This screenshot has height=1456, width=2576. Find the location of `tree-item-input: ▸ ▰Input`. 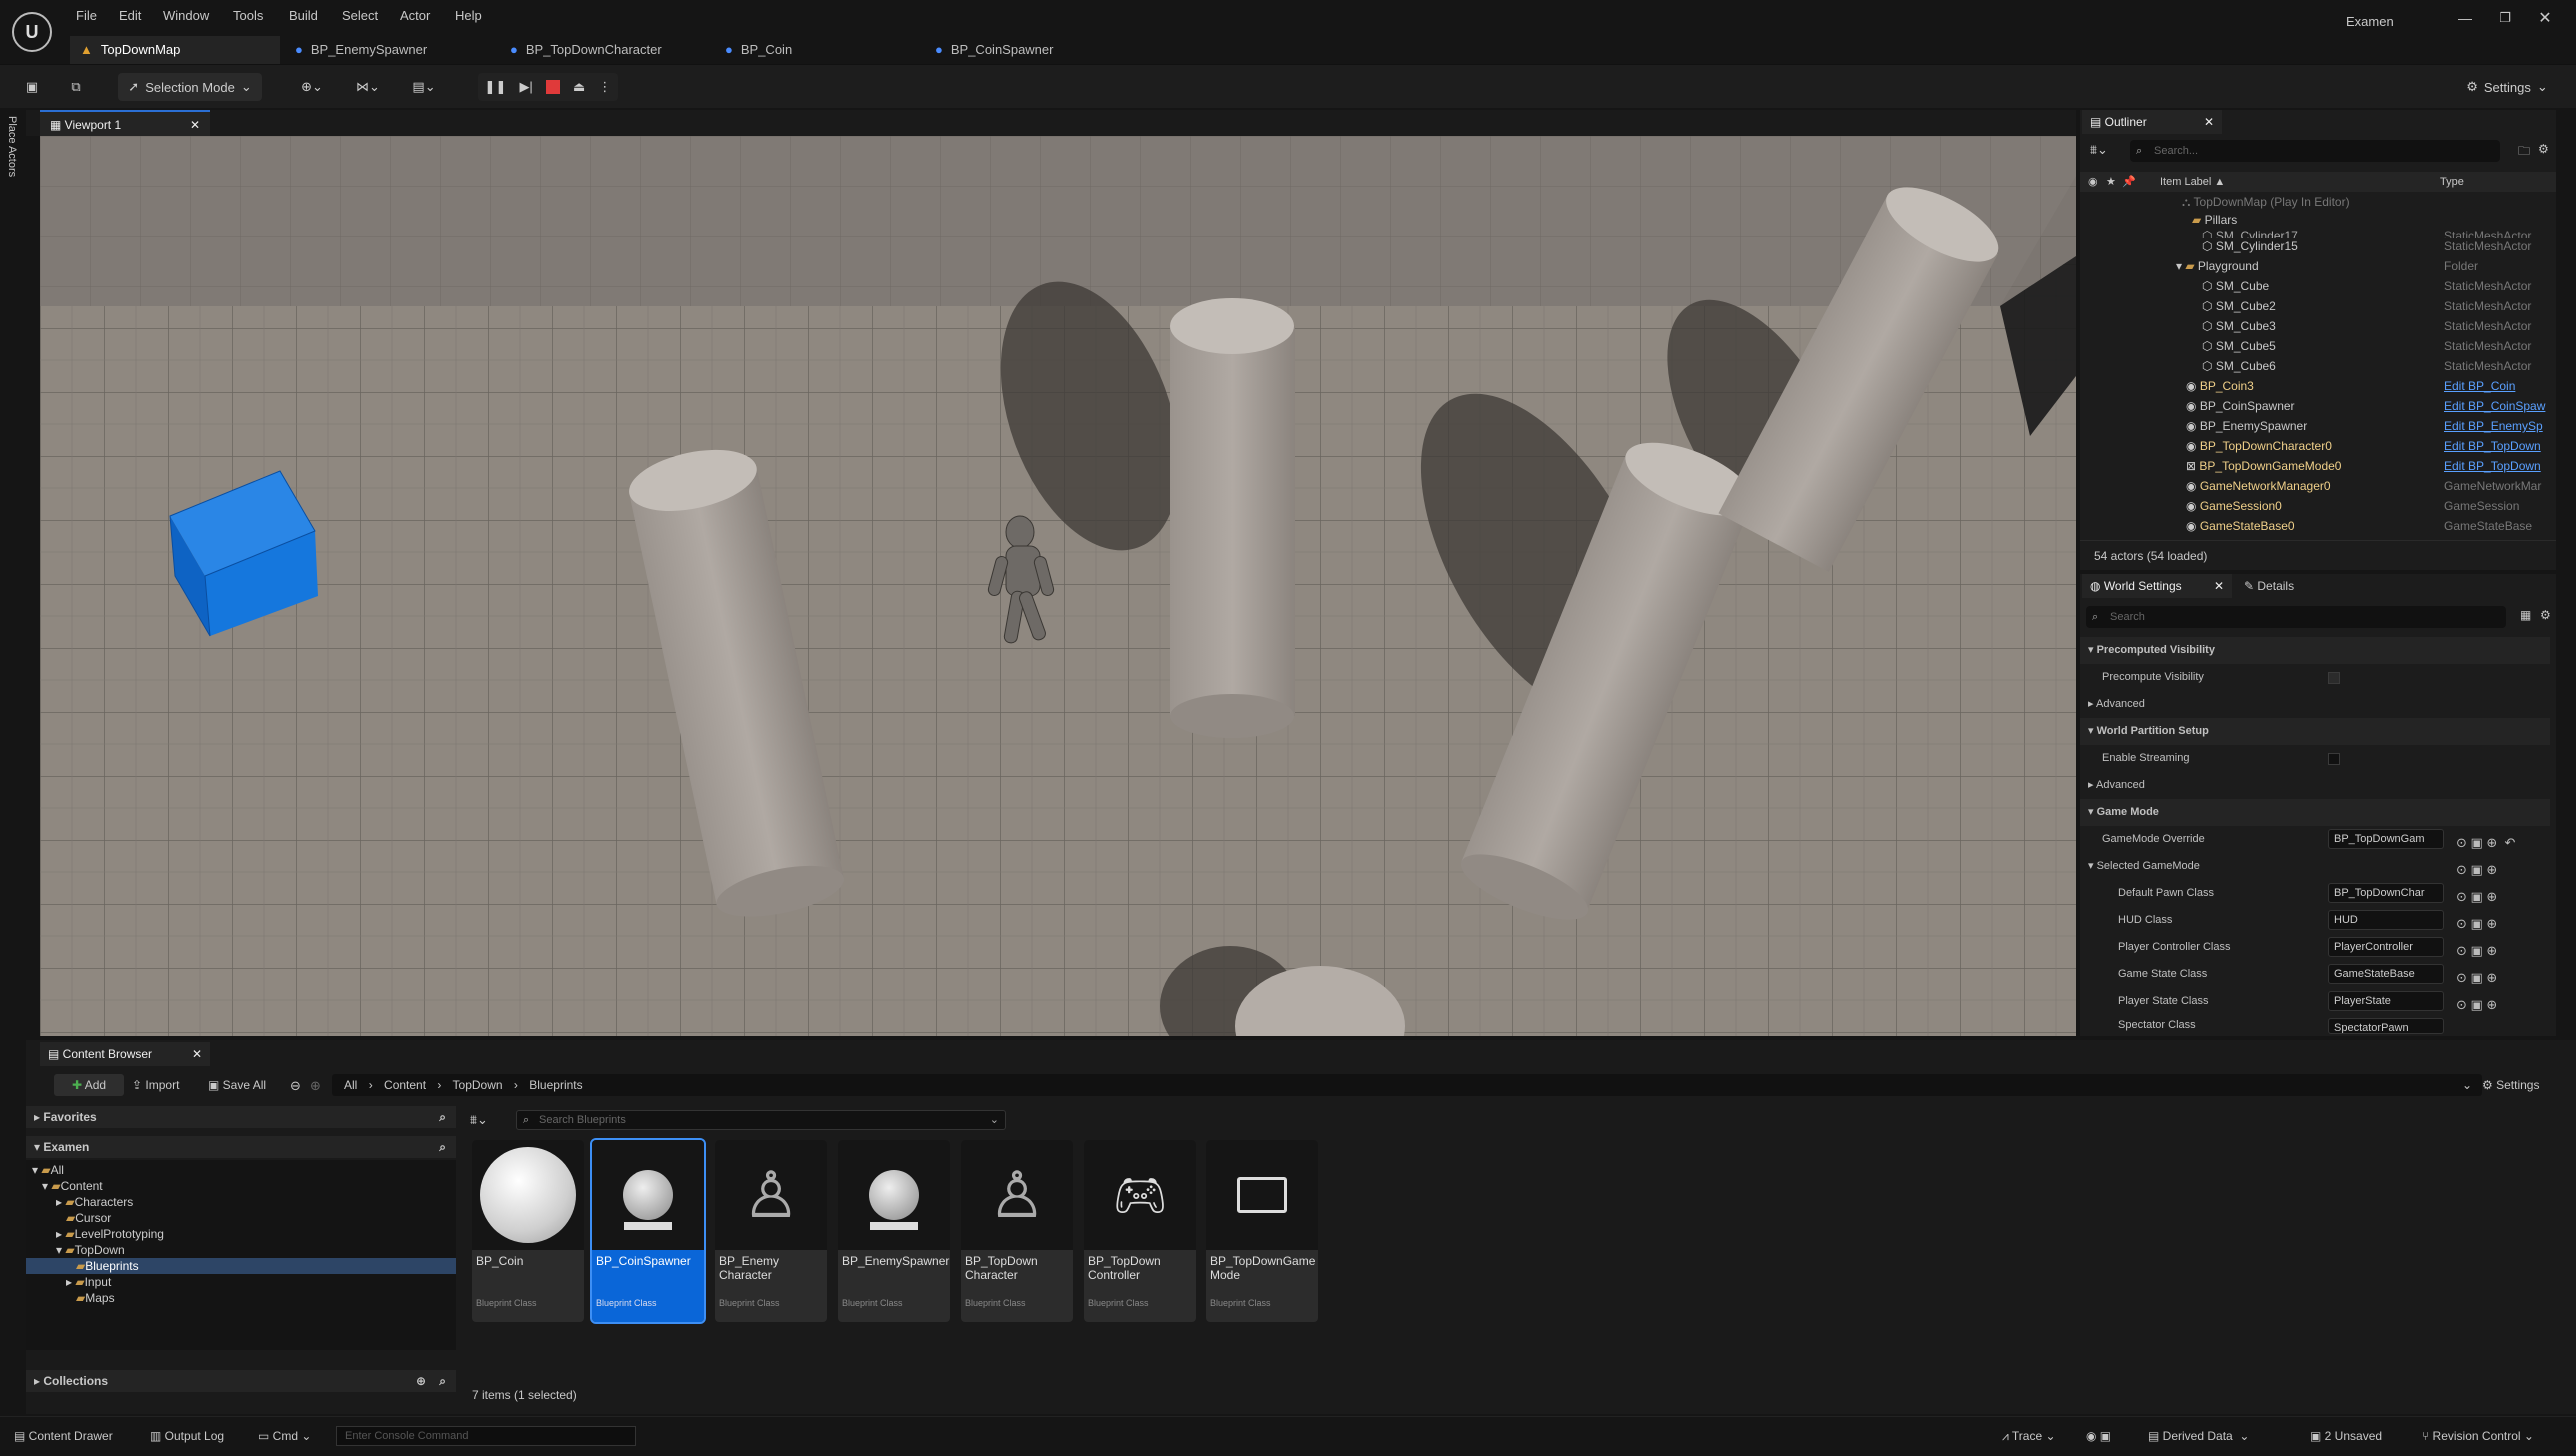

tree-item-input: ▸ ▰Input is located at coordinates (88, 1282).